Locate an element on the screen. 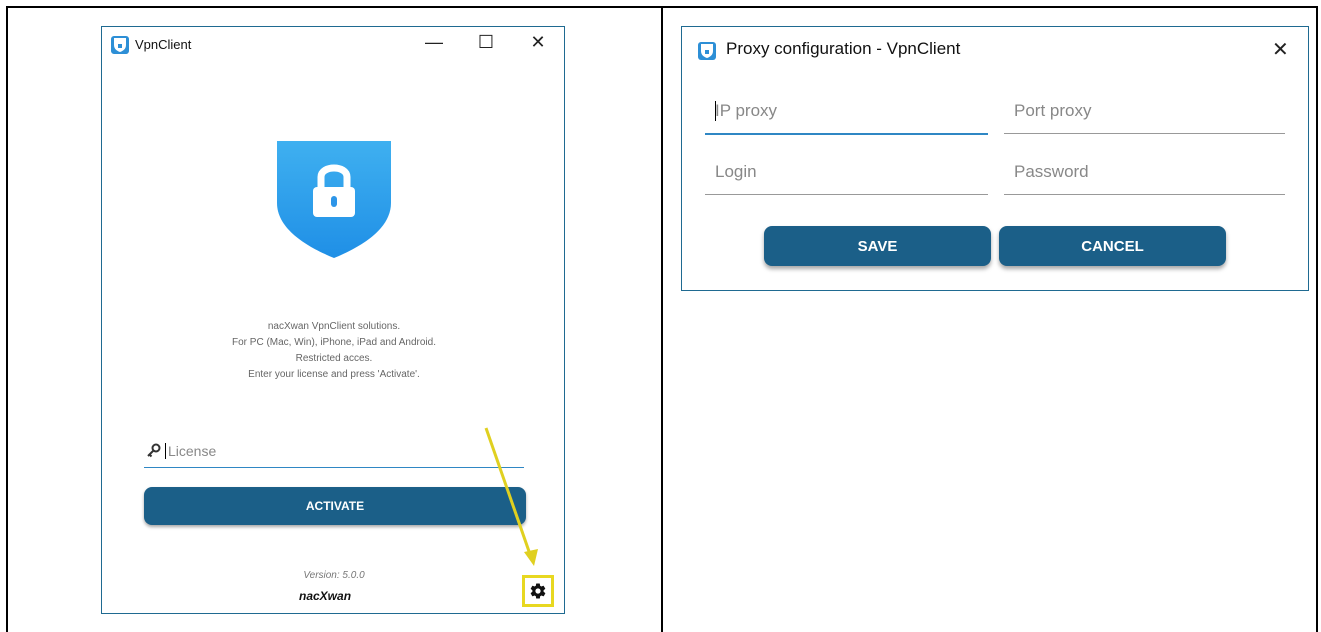 Image resolution: width=1321 pixels, height=632 pixels. dialog-title: Proxy configuration - VpnClient is located at coordinates (843, 48).